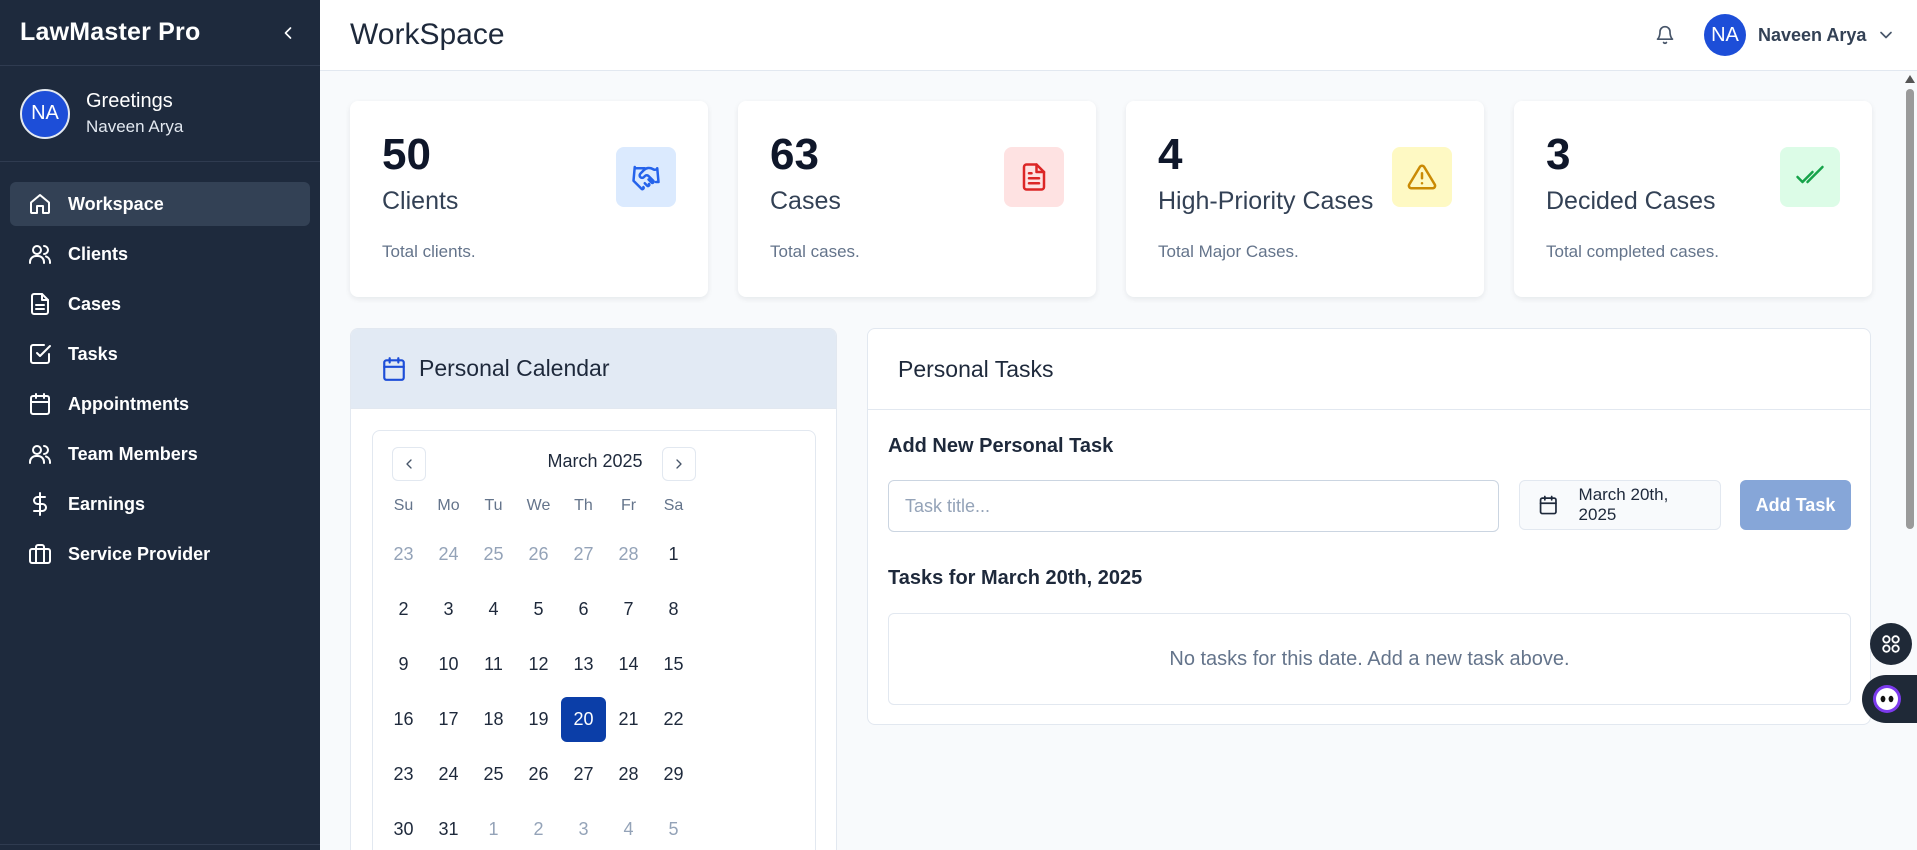 The height and width of the screenshot is (850, 1917). I want to click on sidebar-item-label: Workspace, so click(116, 203).